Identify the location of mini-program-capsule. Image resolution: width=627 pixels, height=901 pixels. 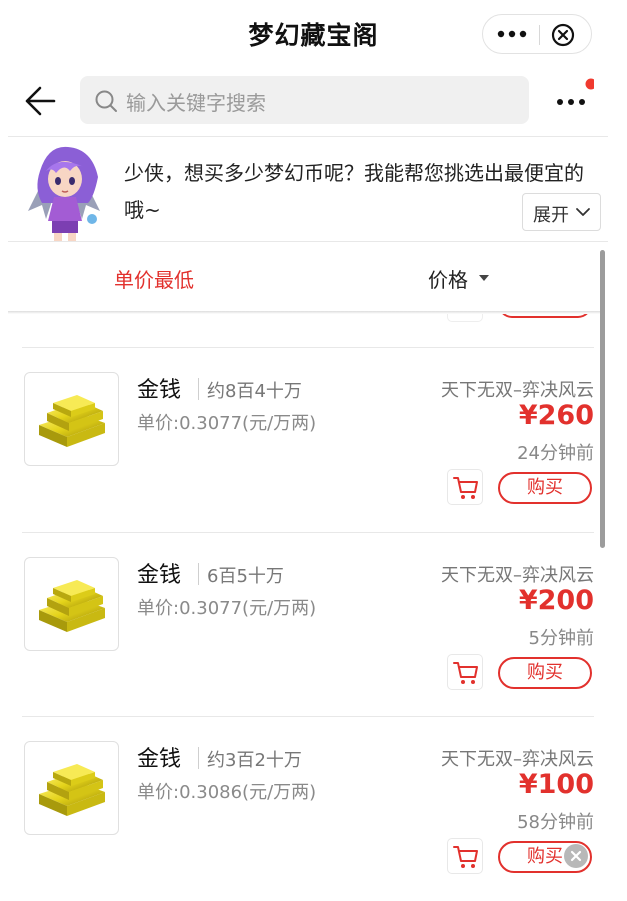
(537, 34).